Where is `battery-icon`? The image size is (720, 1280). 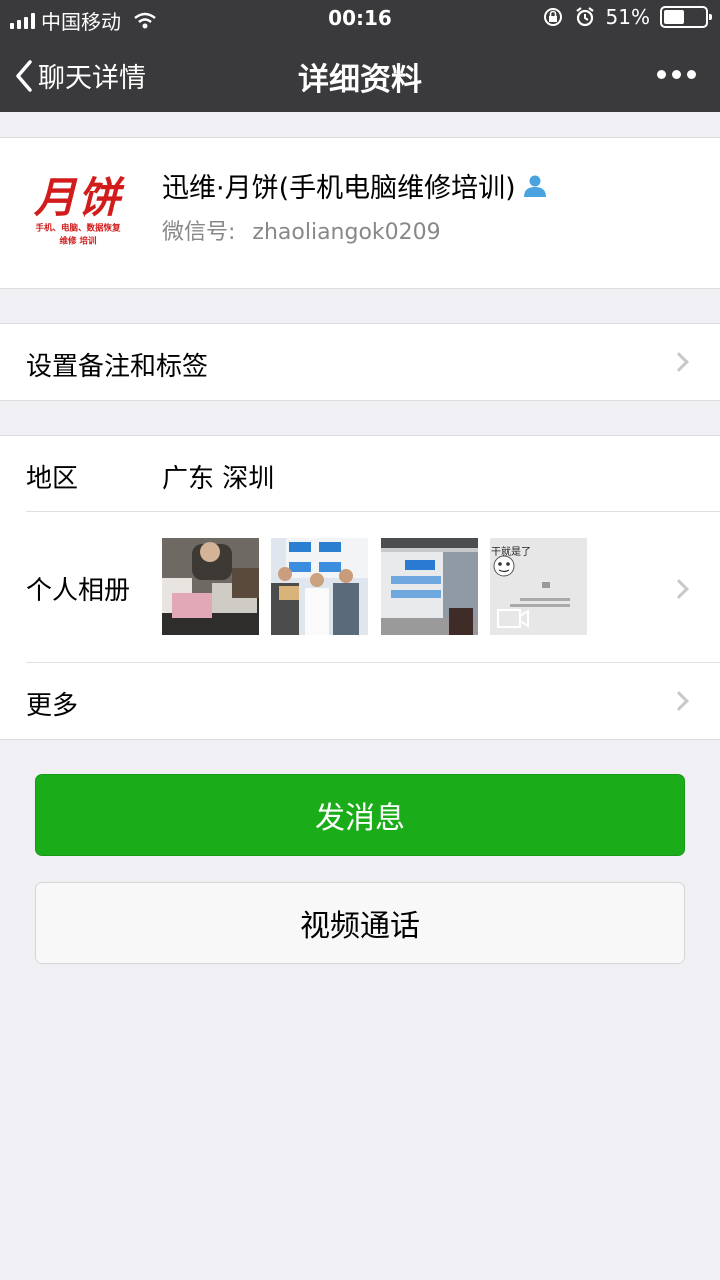
battery-icon is located at coordinates (686, 17).